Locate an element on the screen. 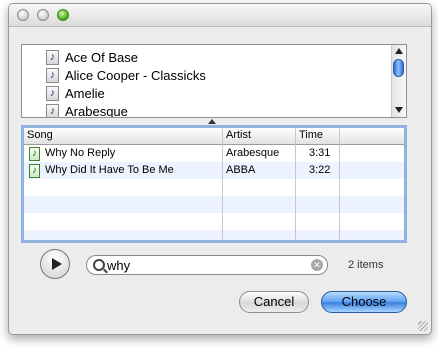 The image size is (438, 351). scroll-down-arrow-icon is located at coordinates (399, 110).